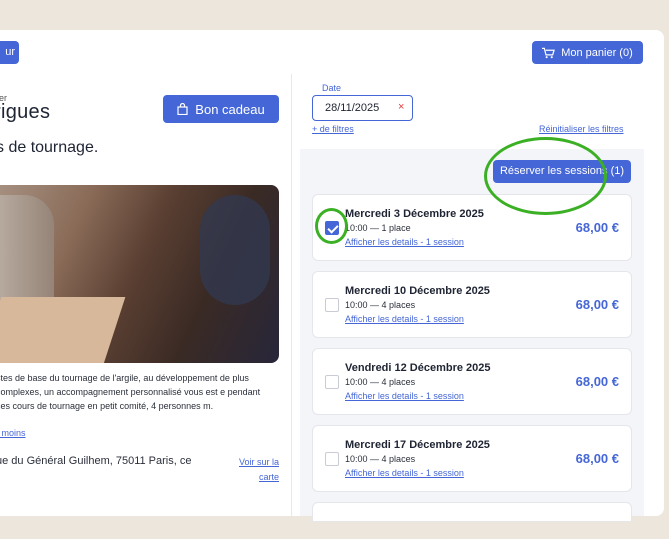 This screenshot has height=539, width=669. I want to click on cart-icon, so click(549, 52).